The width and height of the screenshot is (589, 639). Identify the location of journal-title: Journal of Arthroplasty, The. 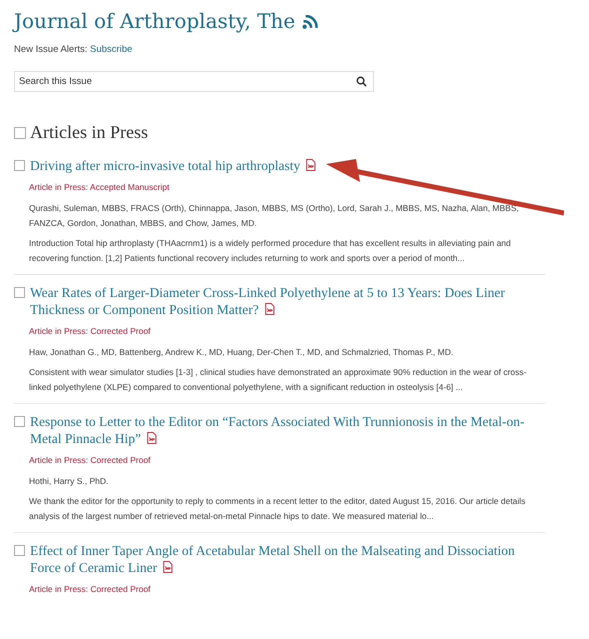
(155, 21).